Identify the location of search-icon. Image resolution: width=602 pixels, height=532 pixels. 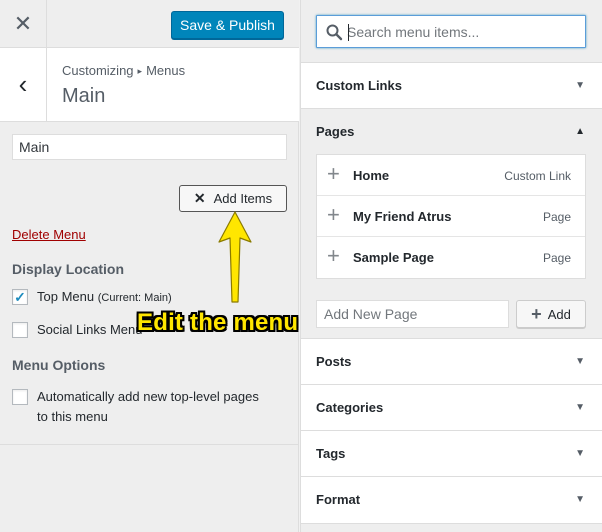
(334, 32).